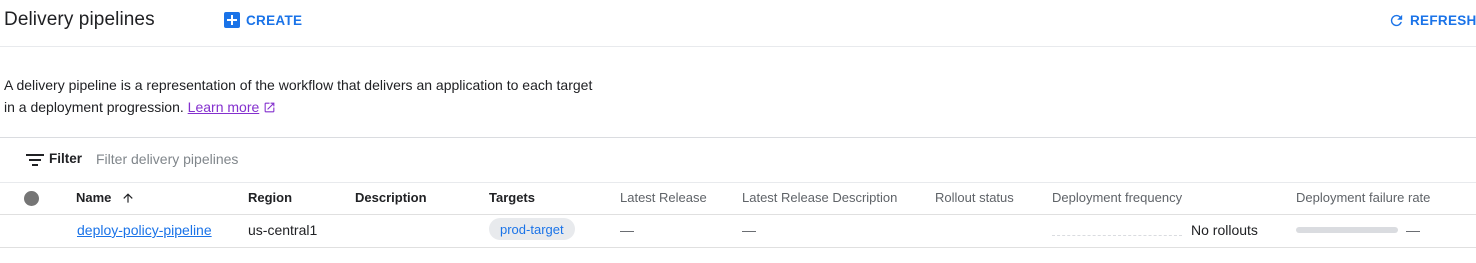 Image resolution: width=1476 pixels, height=263 pixels. Describe the element at coordinates (274, 20) in the screenshot. I see `create-button-label: CREATE` at that location.